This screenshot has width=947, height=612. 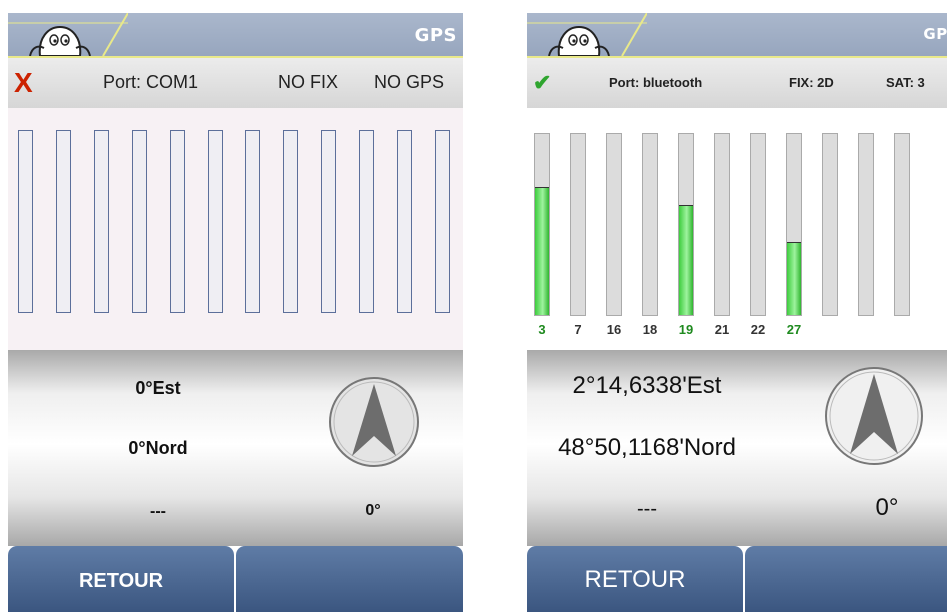 What do you see at coordinates (905, 82) in the screenshot?
I see `sat-status: SAT: 3` at bounding box center [905, 82].